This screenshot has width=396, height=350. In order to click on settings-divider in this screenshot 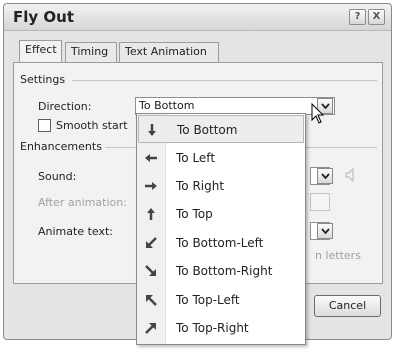, I will do `click(224, 80)`.